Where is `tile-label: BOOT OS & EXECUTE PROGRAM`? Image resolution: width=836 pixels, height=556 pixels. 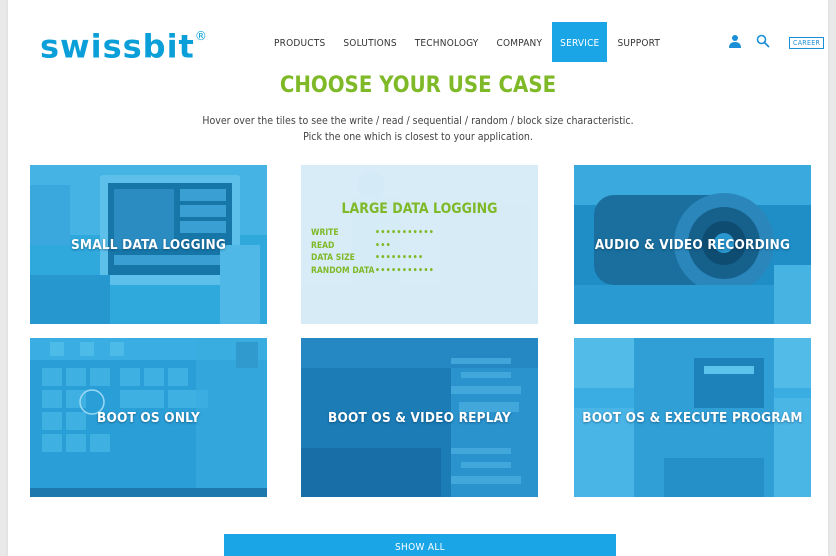 tile-label: BOOT OS & EXECUTE PROGRAM is located at coordinates (692, 417).